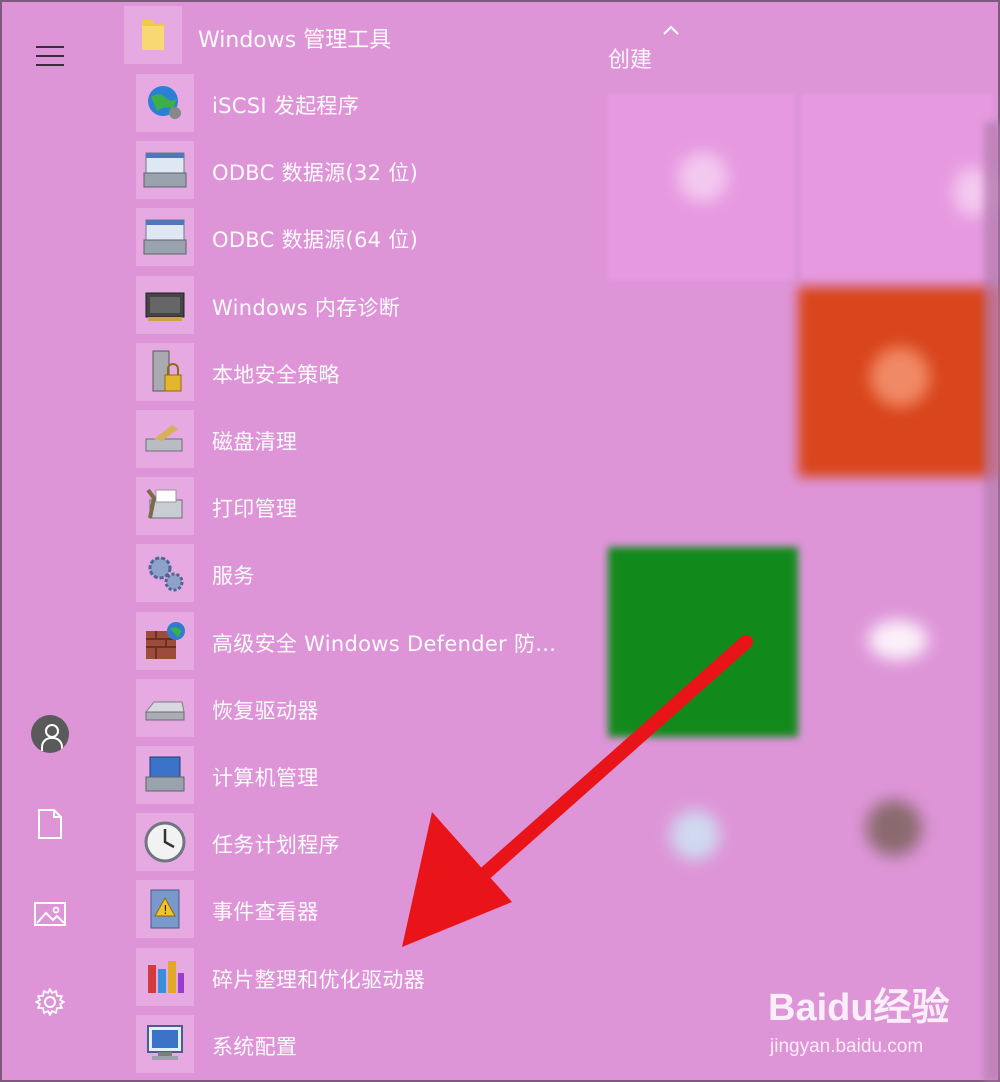 This screenshot has width=1000, height=1082. What do you see at coordinates (366, 507) in the screenshot?
I see `app-list-item: 打印管理` at bounding box center [366, 507].